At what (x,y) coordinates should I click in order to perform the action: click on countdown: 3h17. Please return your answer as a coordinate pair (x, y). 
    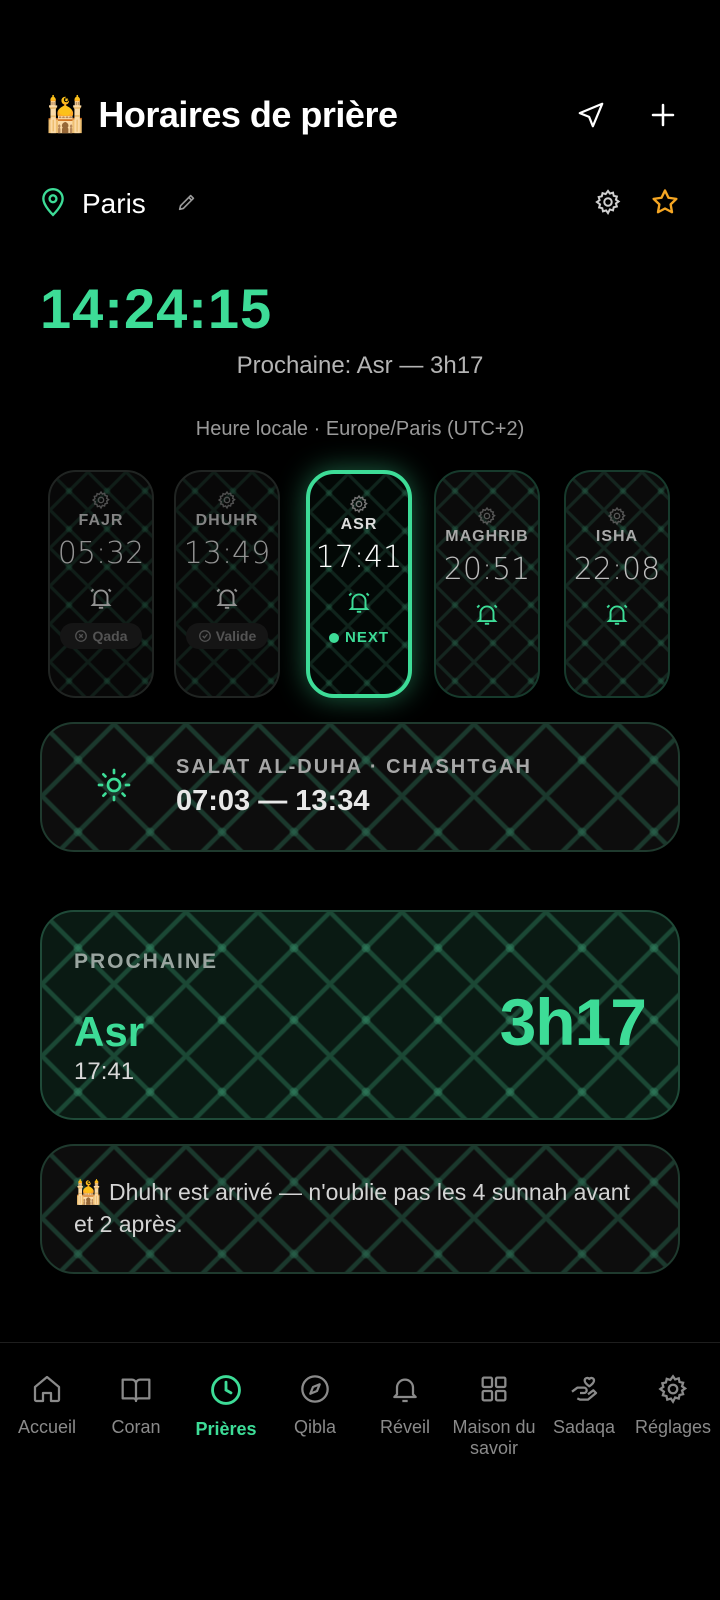
    Looking at the image, I should click on (573, 1022).